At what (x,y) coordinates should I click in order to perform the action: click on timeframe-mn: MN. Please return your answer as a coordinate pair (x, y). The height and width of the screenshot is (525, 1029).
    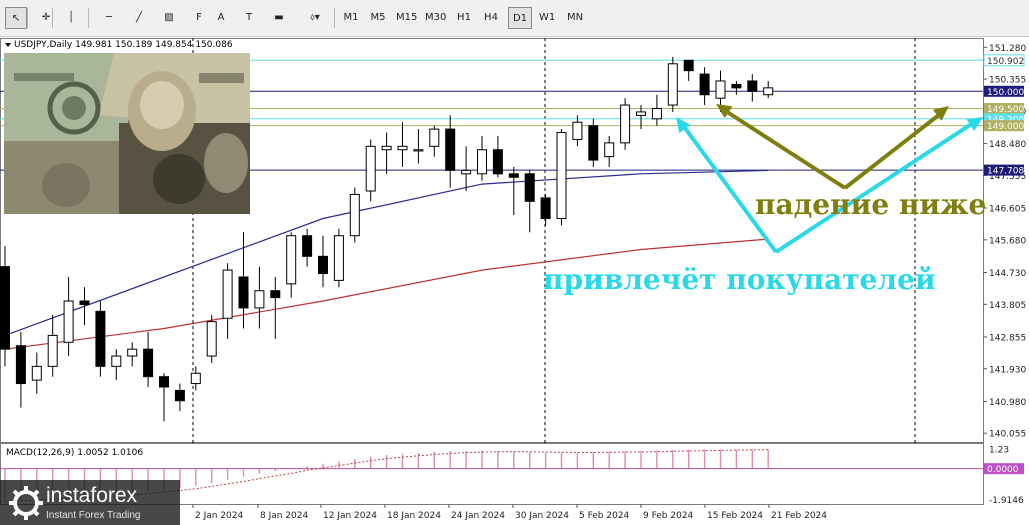
    Looking at the image, I should click on (575, 18).